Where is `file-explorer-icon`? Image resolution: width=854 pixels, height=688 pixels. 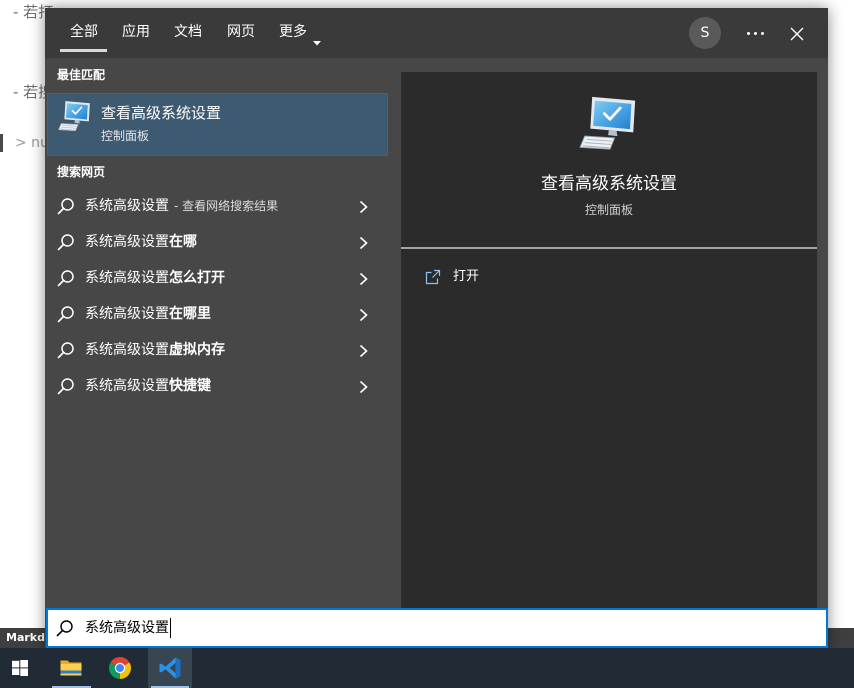
file-explorer-icon is located at coordinates (71, 668).